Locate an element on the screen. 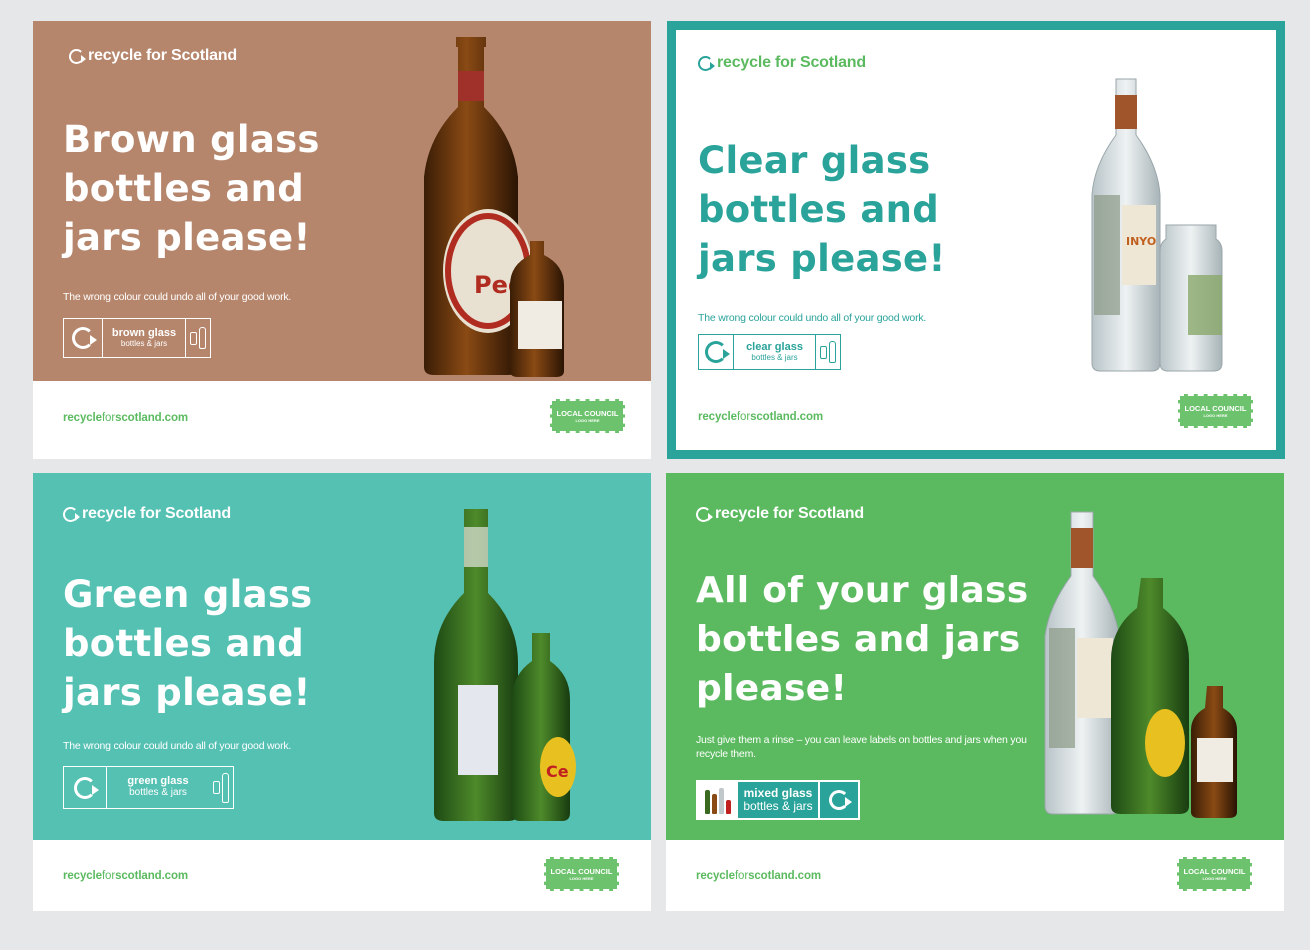  bin-label: mixed glass bottles & jars is located at coordinates (778, 800).